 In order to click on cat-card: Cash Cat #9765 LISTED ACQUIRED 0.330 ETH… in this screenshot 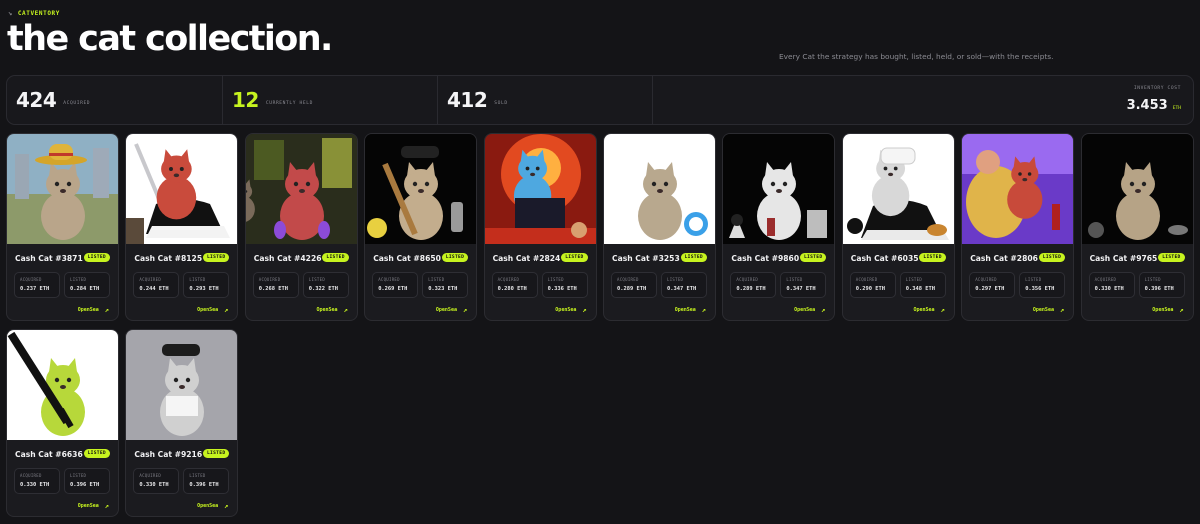, I will do `click(1137, 227)`.